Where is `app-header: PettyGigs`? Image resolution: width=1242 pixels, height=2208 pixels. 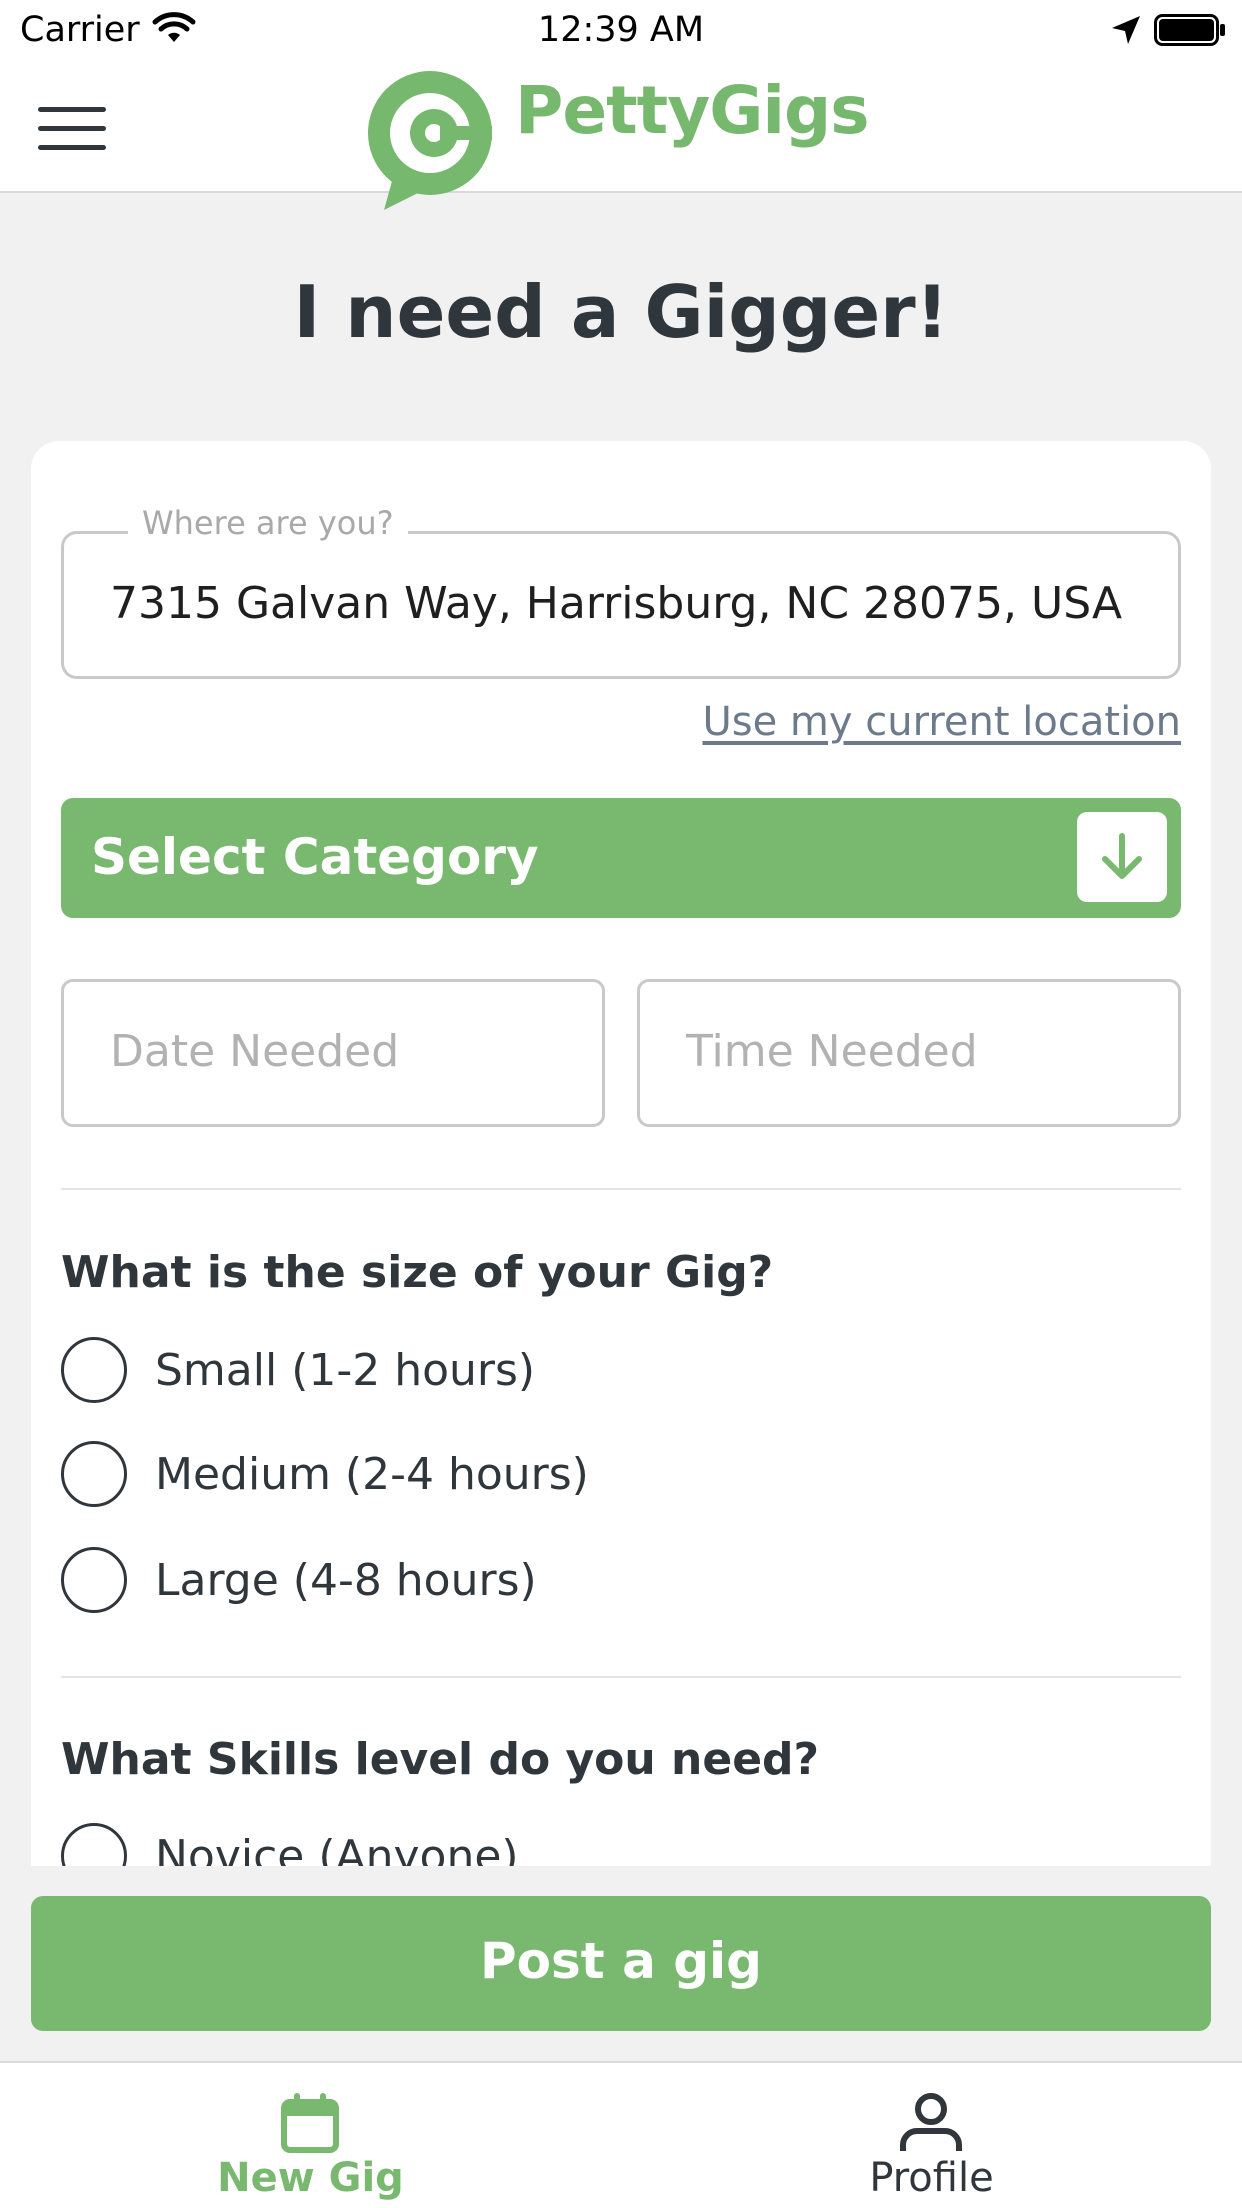 app-header: PettyGigs is located at coordinates (621, 136).